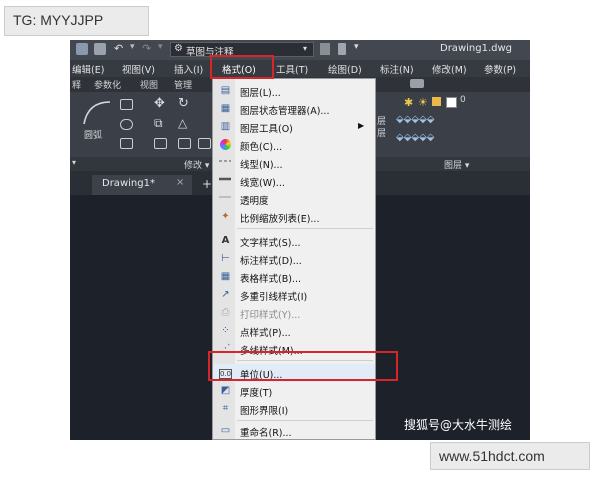 This screenshot has height=480, width=600. What do you see at coordinates (292, 69) in the screenshot?
I see `menu-tools: 工具(T)` at bounding box center [292, 69].